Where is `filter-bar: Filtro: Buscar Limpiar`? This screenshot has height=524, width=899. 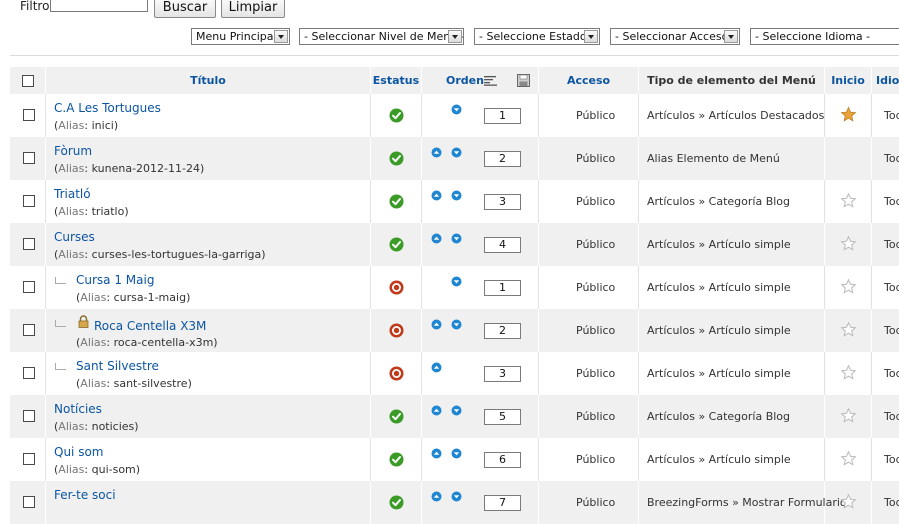 filter-bar: Filtro: Buscar Limpiar is located at coordinates (449, 9).